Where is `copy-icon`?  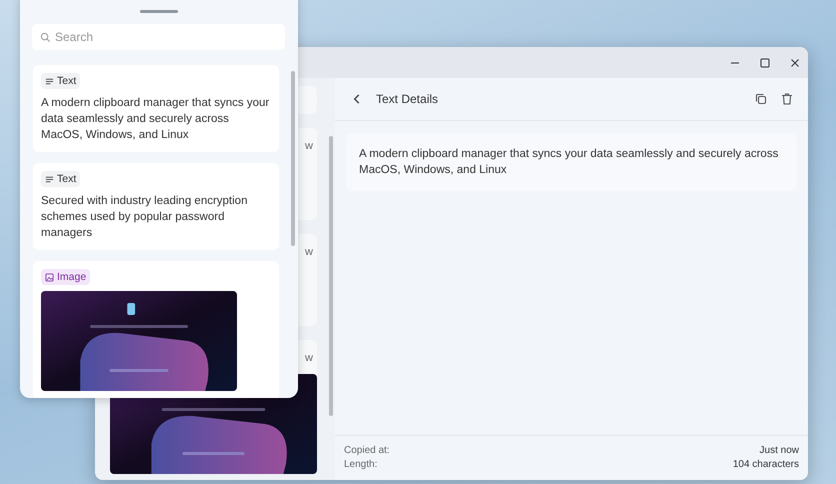 copy-icon is located at coordinates (761, 99).